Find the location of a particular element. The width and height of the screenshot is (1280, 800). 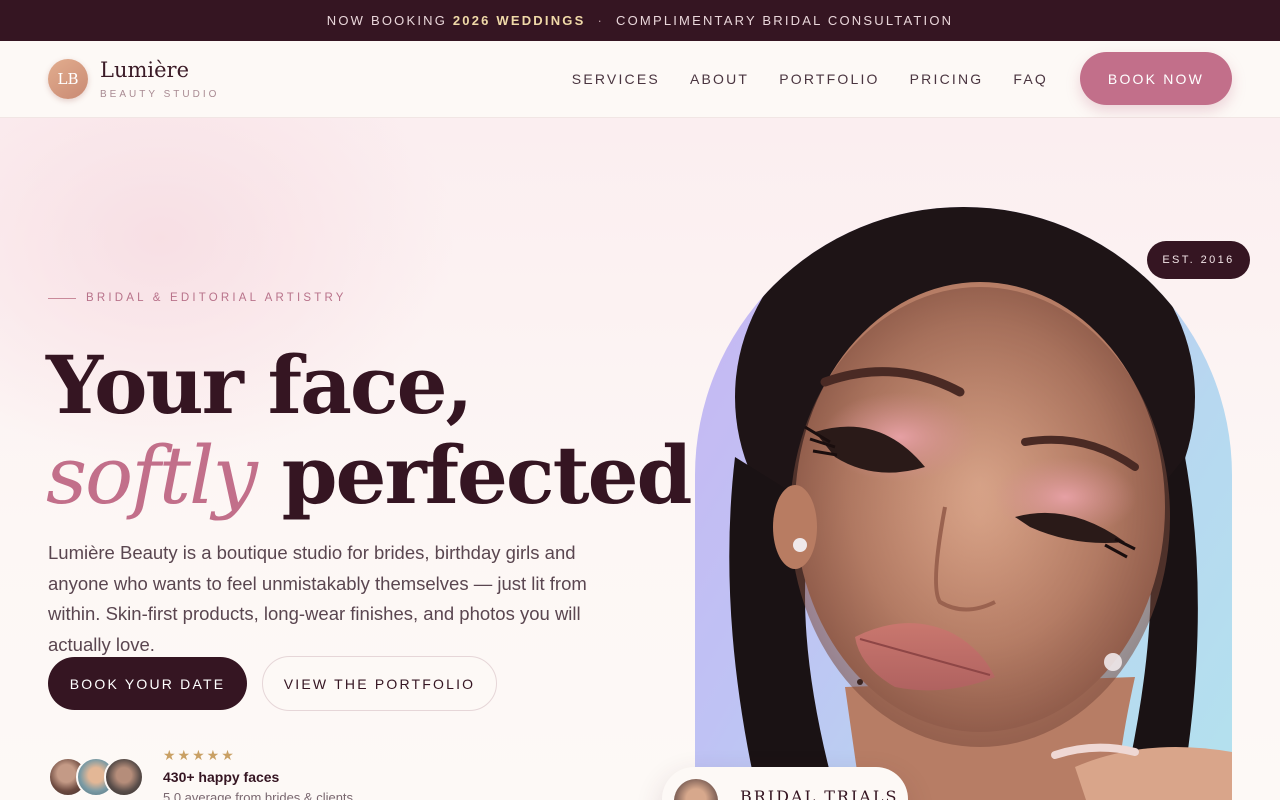

avatar is located at coordinates (124, 777).